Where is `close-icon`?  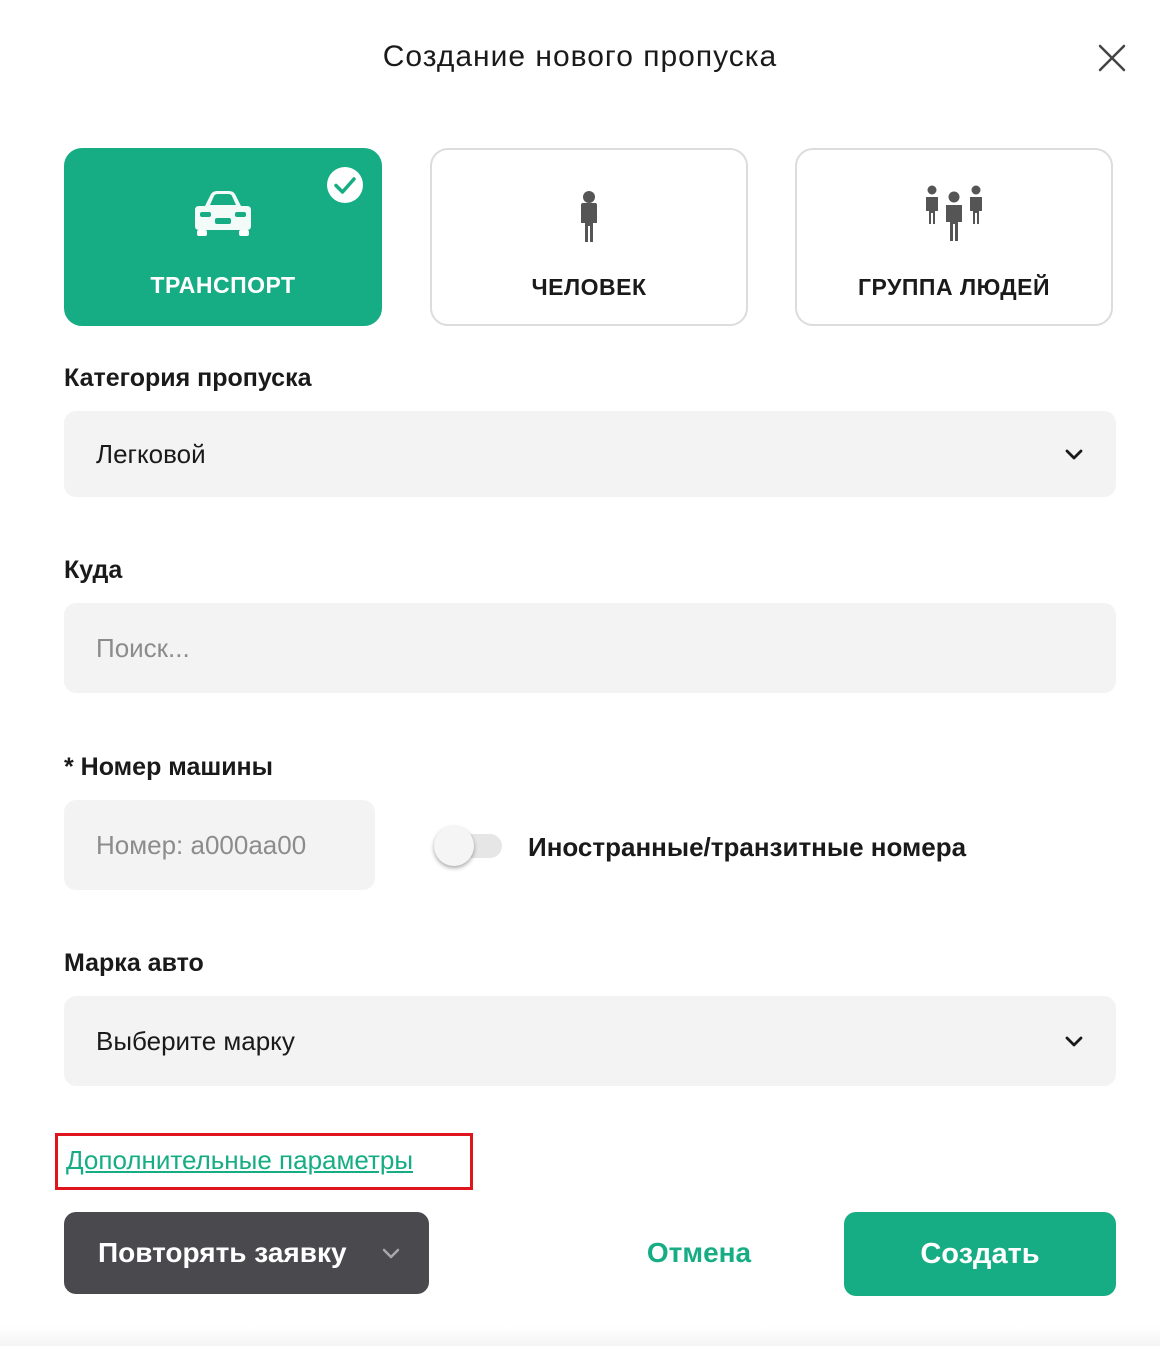 close-icon is located at coordinates (1112, 58).